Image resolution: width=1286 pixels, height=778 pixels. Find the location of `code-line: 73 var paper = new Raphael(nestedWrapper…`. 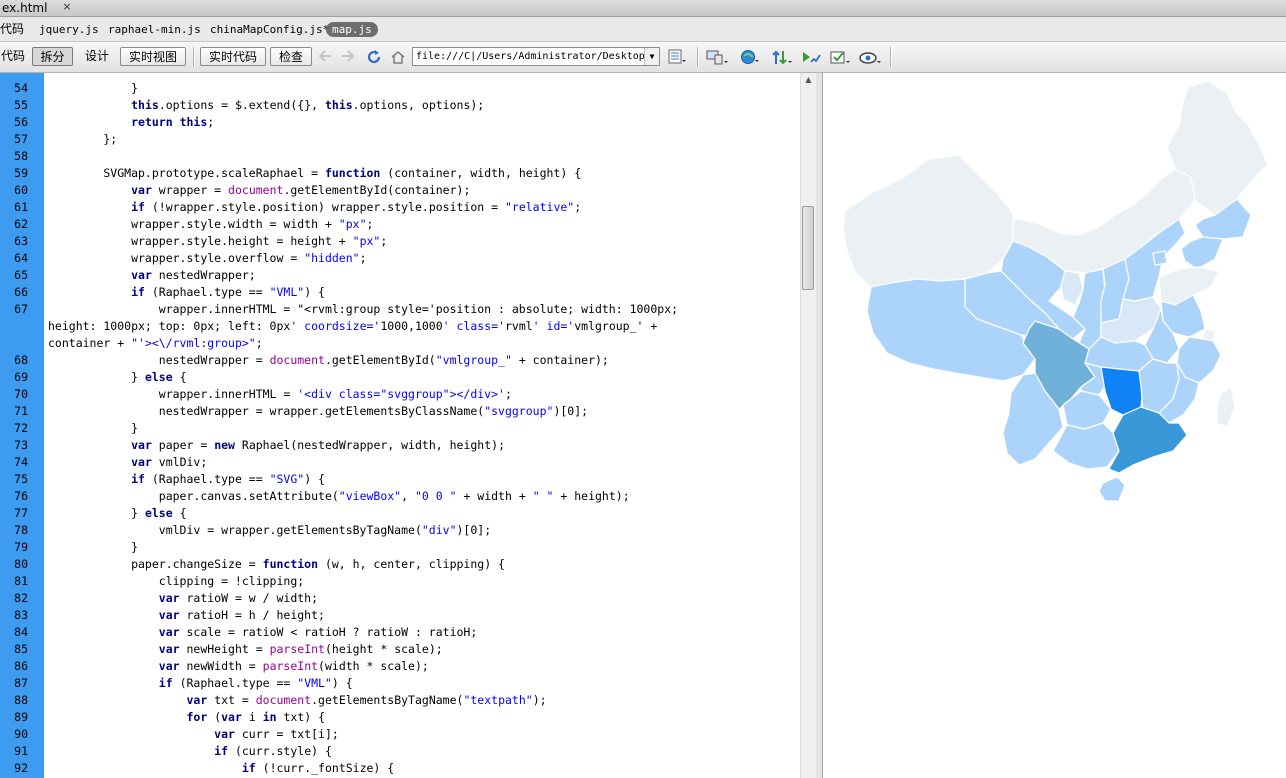

code-line: 73 var paper = new Raphael(nestedWrapper… is located at coordinates (400, 445).